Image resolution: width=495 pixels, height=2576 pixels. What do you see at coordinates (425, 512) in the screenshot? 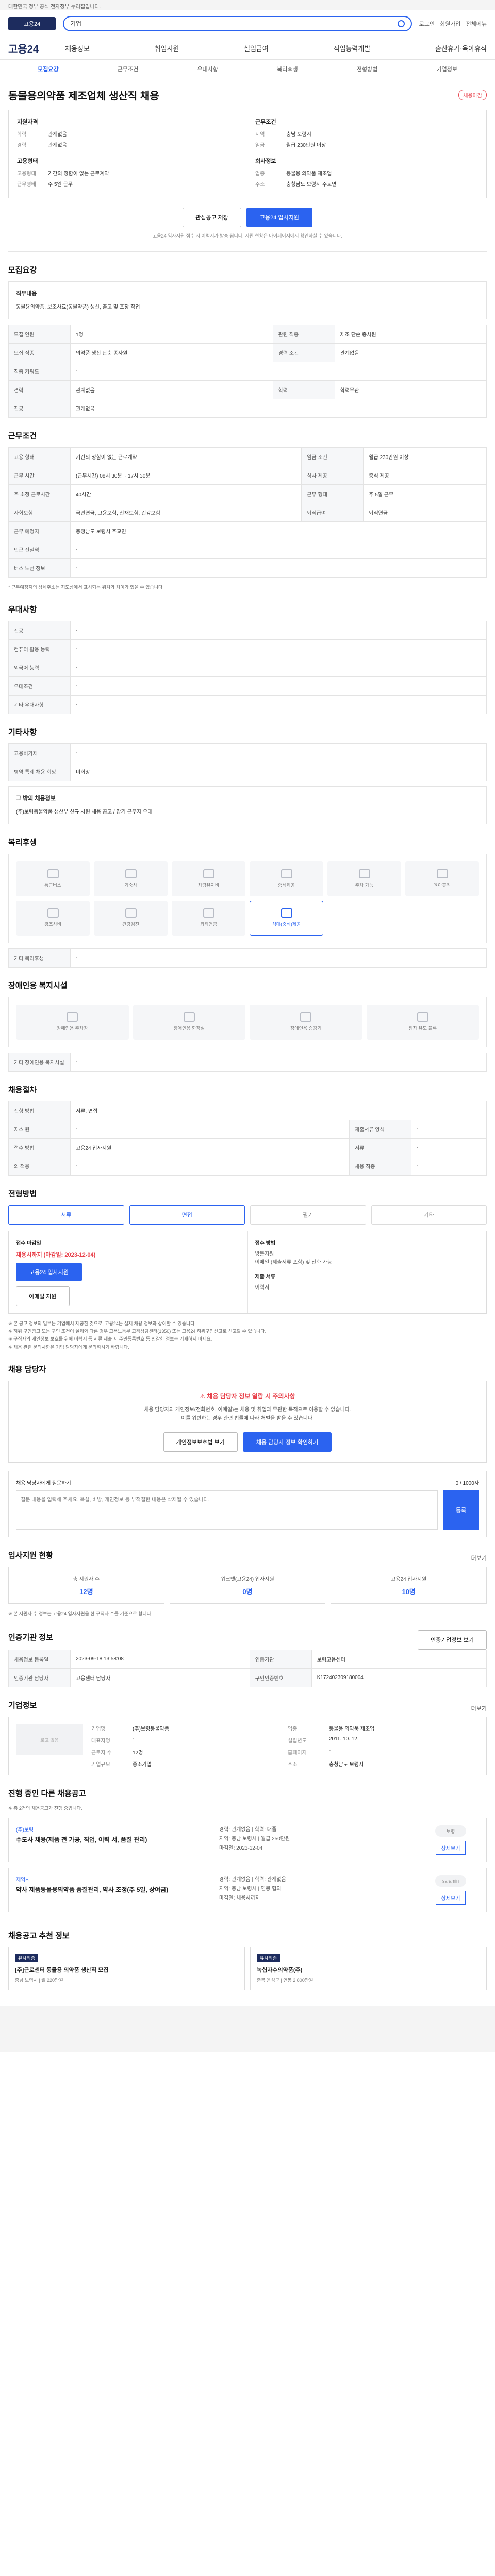
I see `table-value: 퇴직연금` at bounding box center [425, 512].